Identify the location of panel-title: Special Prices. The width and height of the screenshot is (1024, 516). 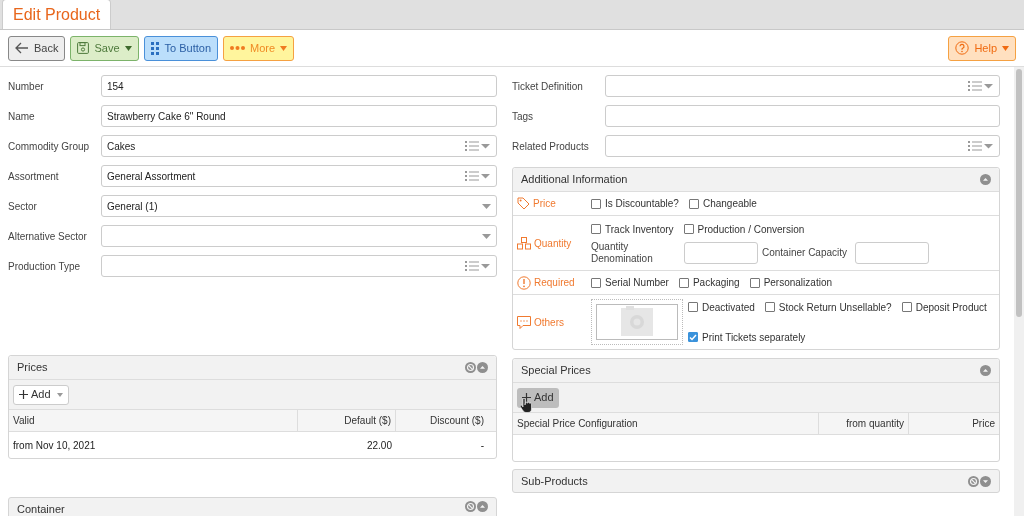
(556, 371).